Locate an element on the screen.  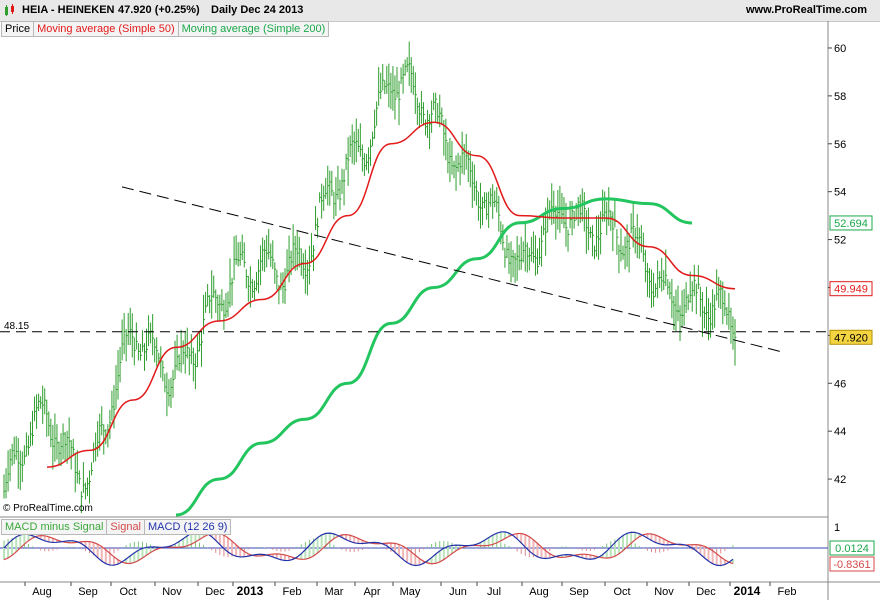
y-tick-label: 60 is located at coordinates (840, 49).